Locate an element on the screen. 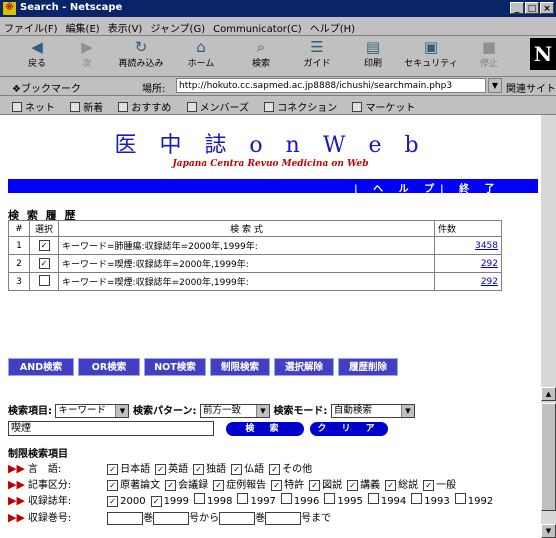 This screenshot has width=556, height=538. year-option: 1995 is located at coordinates (343, 500).